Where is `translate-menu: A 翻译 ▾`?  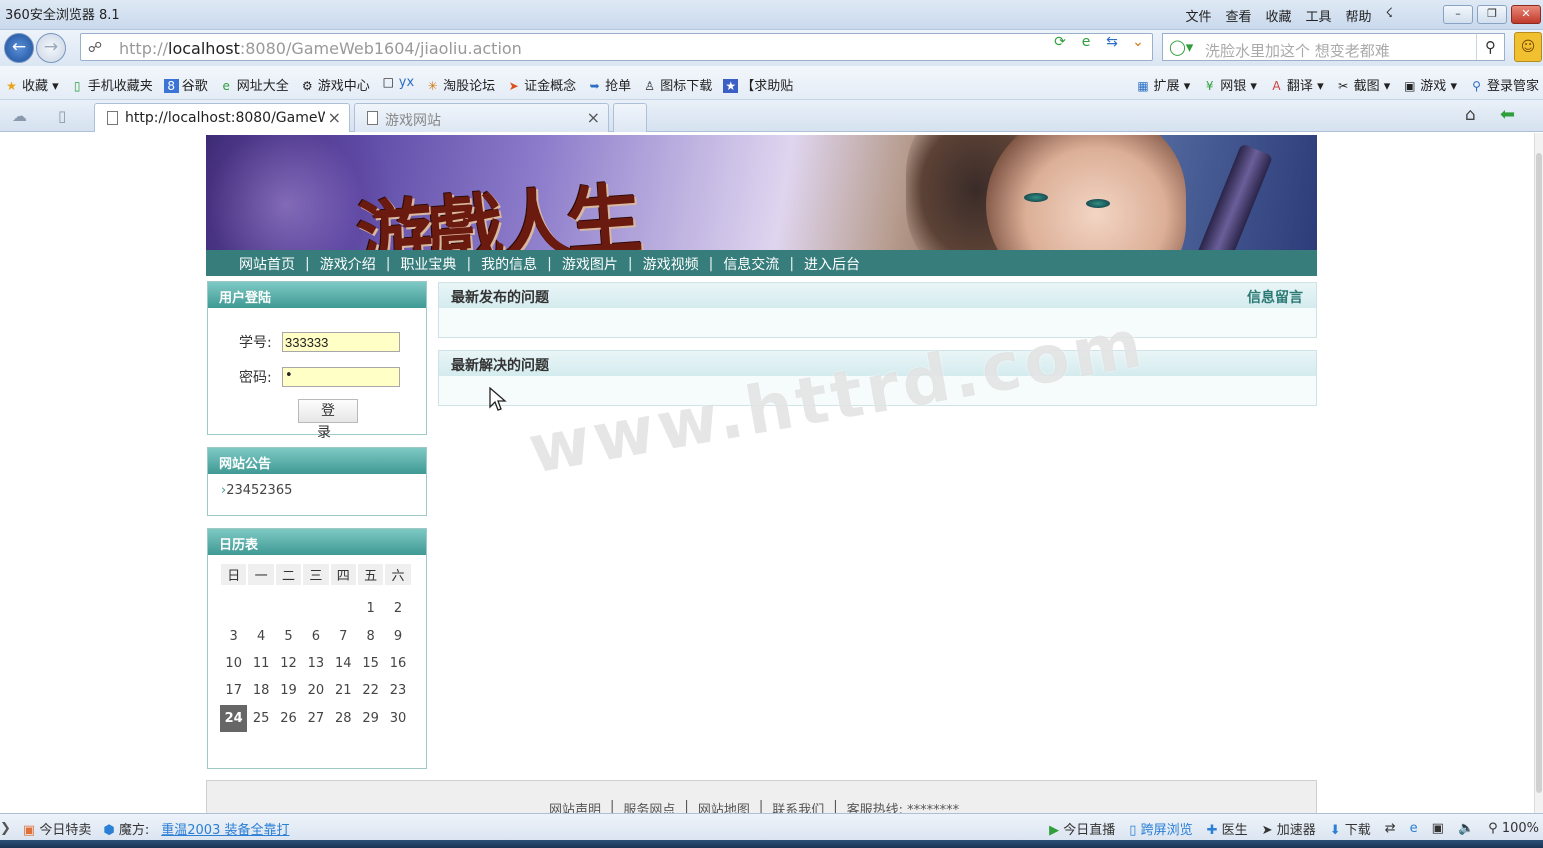 translate-menu: A 翻译 ▾ is located at coordinates (1296, 84).